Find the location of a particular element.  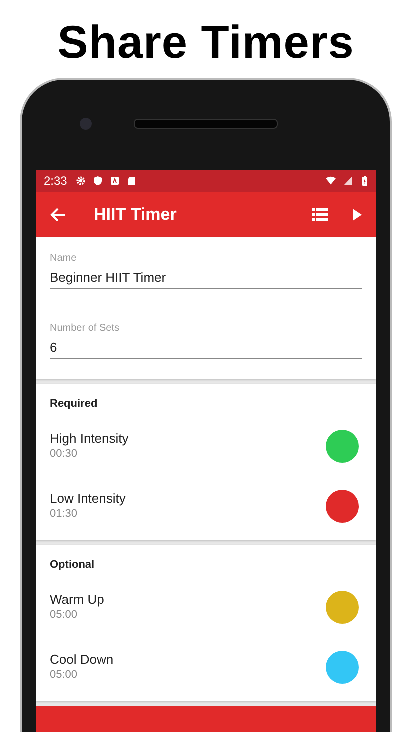

interval-name: Warm Up is located at coordinates (78, 599).